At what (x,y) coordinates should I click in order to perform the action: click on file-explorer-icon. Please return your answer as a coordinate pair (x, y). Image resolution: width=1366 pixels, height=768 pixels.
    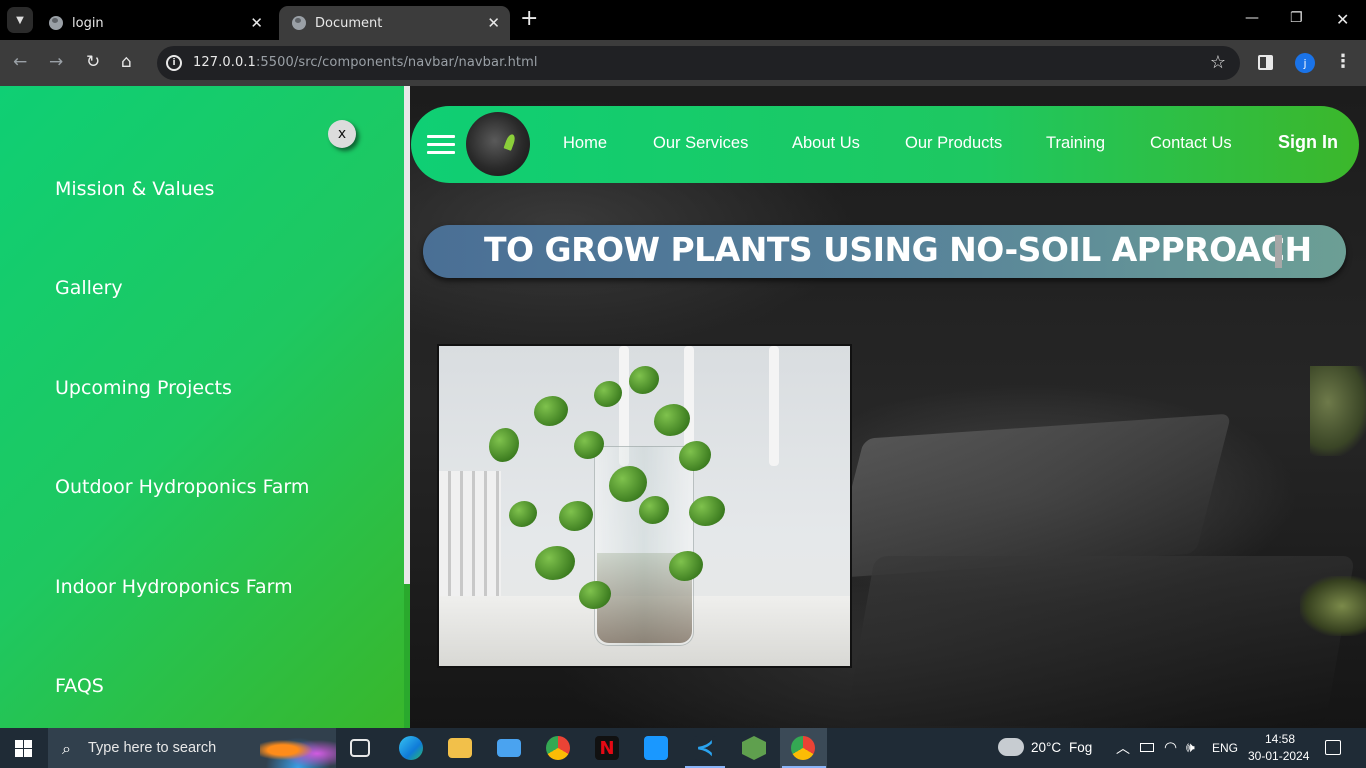
    Looking at the image, I should click on (460, 748).